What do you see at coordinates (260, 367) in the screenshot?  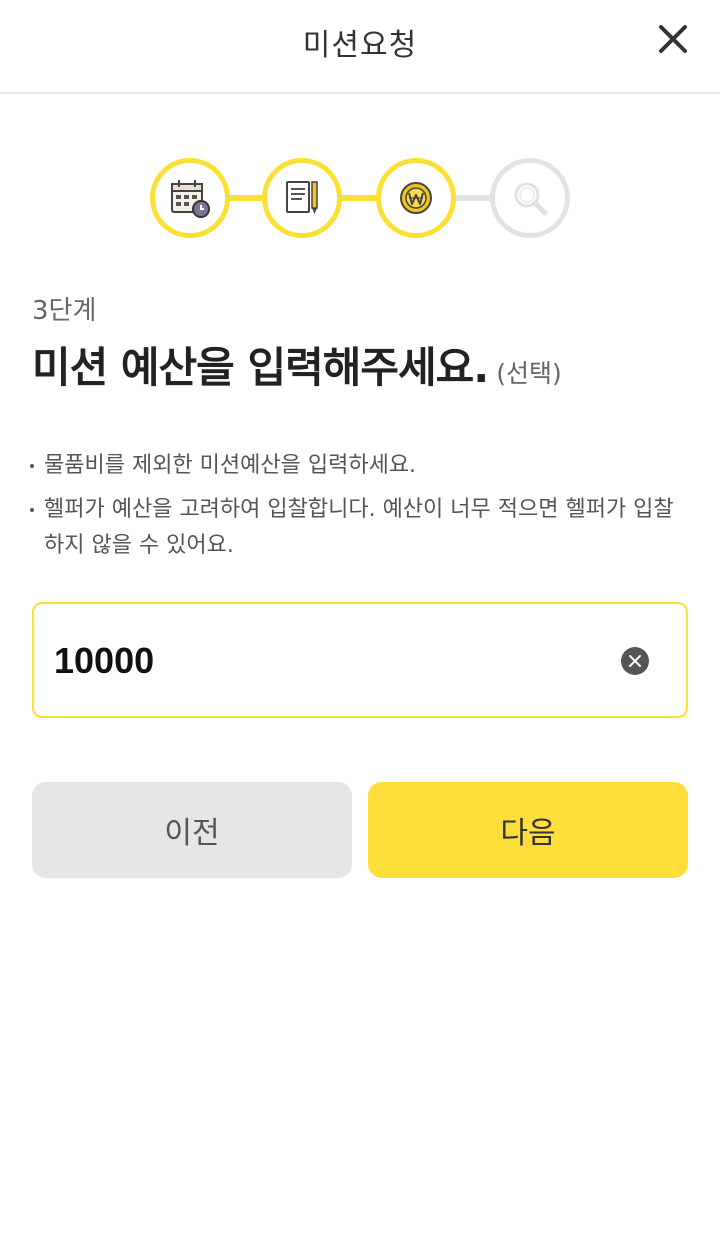 I see `headline-text: 미션 예산을 입력해주세요.` at bounding box center [260, 367].